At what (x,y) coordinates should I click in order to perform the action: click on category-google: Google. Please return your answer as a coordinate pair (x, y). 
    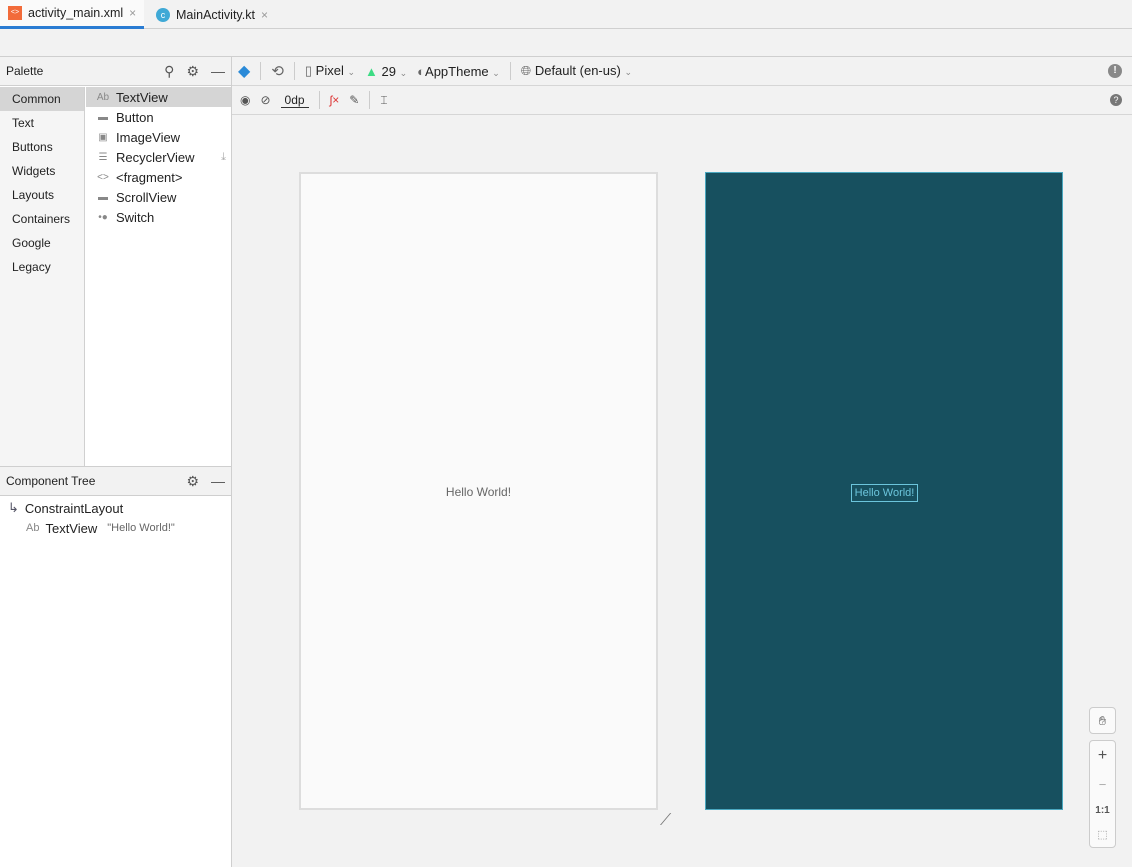
    Looking at the image, I should click on (42, 243).